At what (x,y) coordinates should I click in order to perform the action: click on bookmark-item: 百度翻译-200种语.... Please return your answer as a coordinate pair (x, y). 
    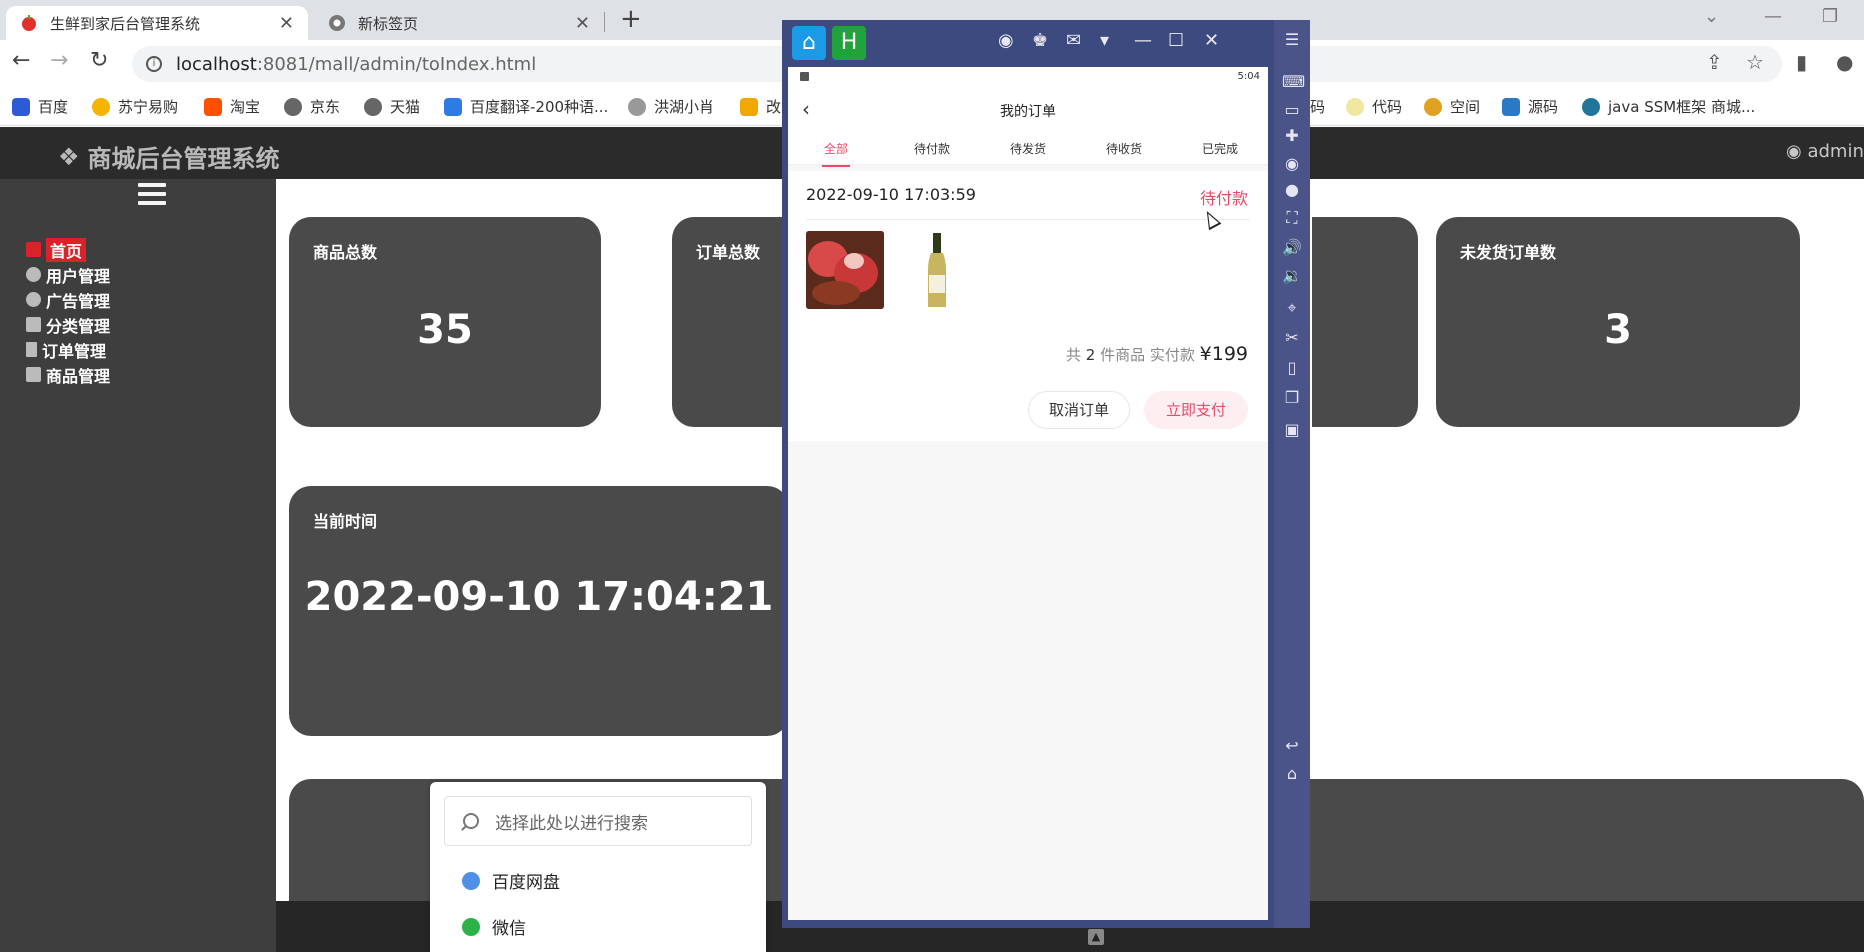
    Looking at the image, I should click on (526, 106).